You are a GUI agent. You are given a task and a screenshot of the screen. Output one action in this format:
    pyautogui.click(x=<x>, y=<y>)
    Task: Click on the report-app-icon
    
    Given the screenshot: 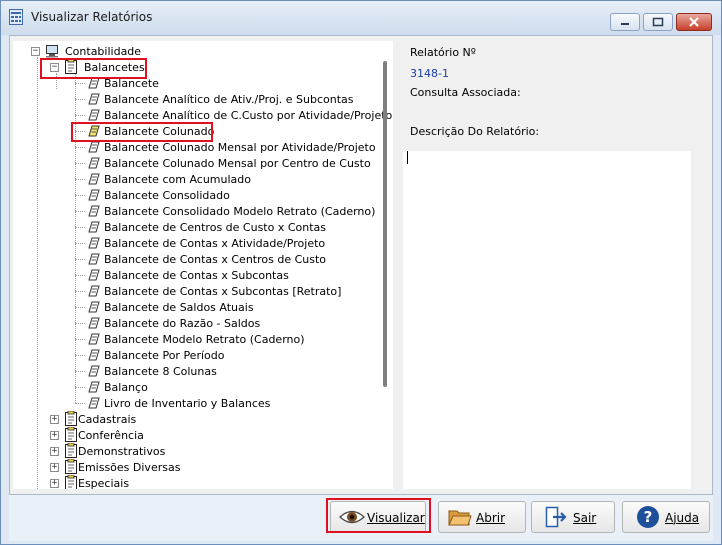 What is the action you would take?
    pyautogui.click(x=16, y=17)
    